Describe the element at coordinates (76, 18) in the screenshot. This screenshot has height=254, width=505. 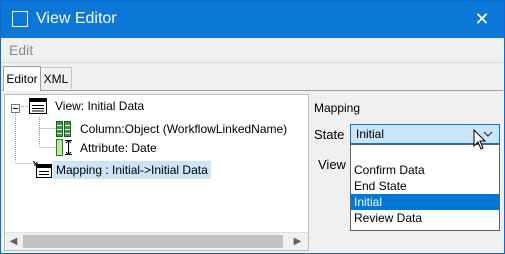
I see `window-title: View Editor` at that location.